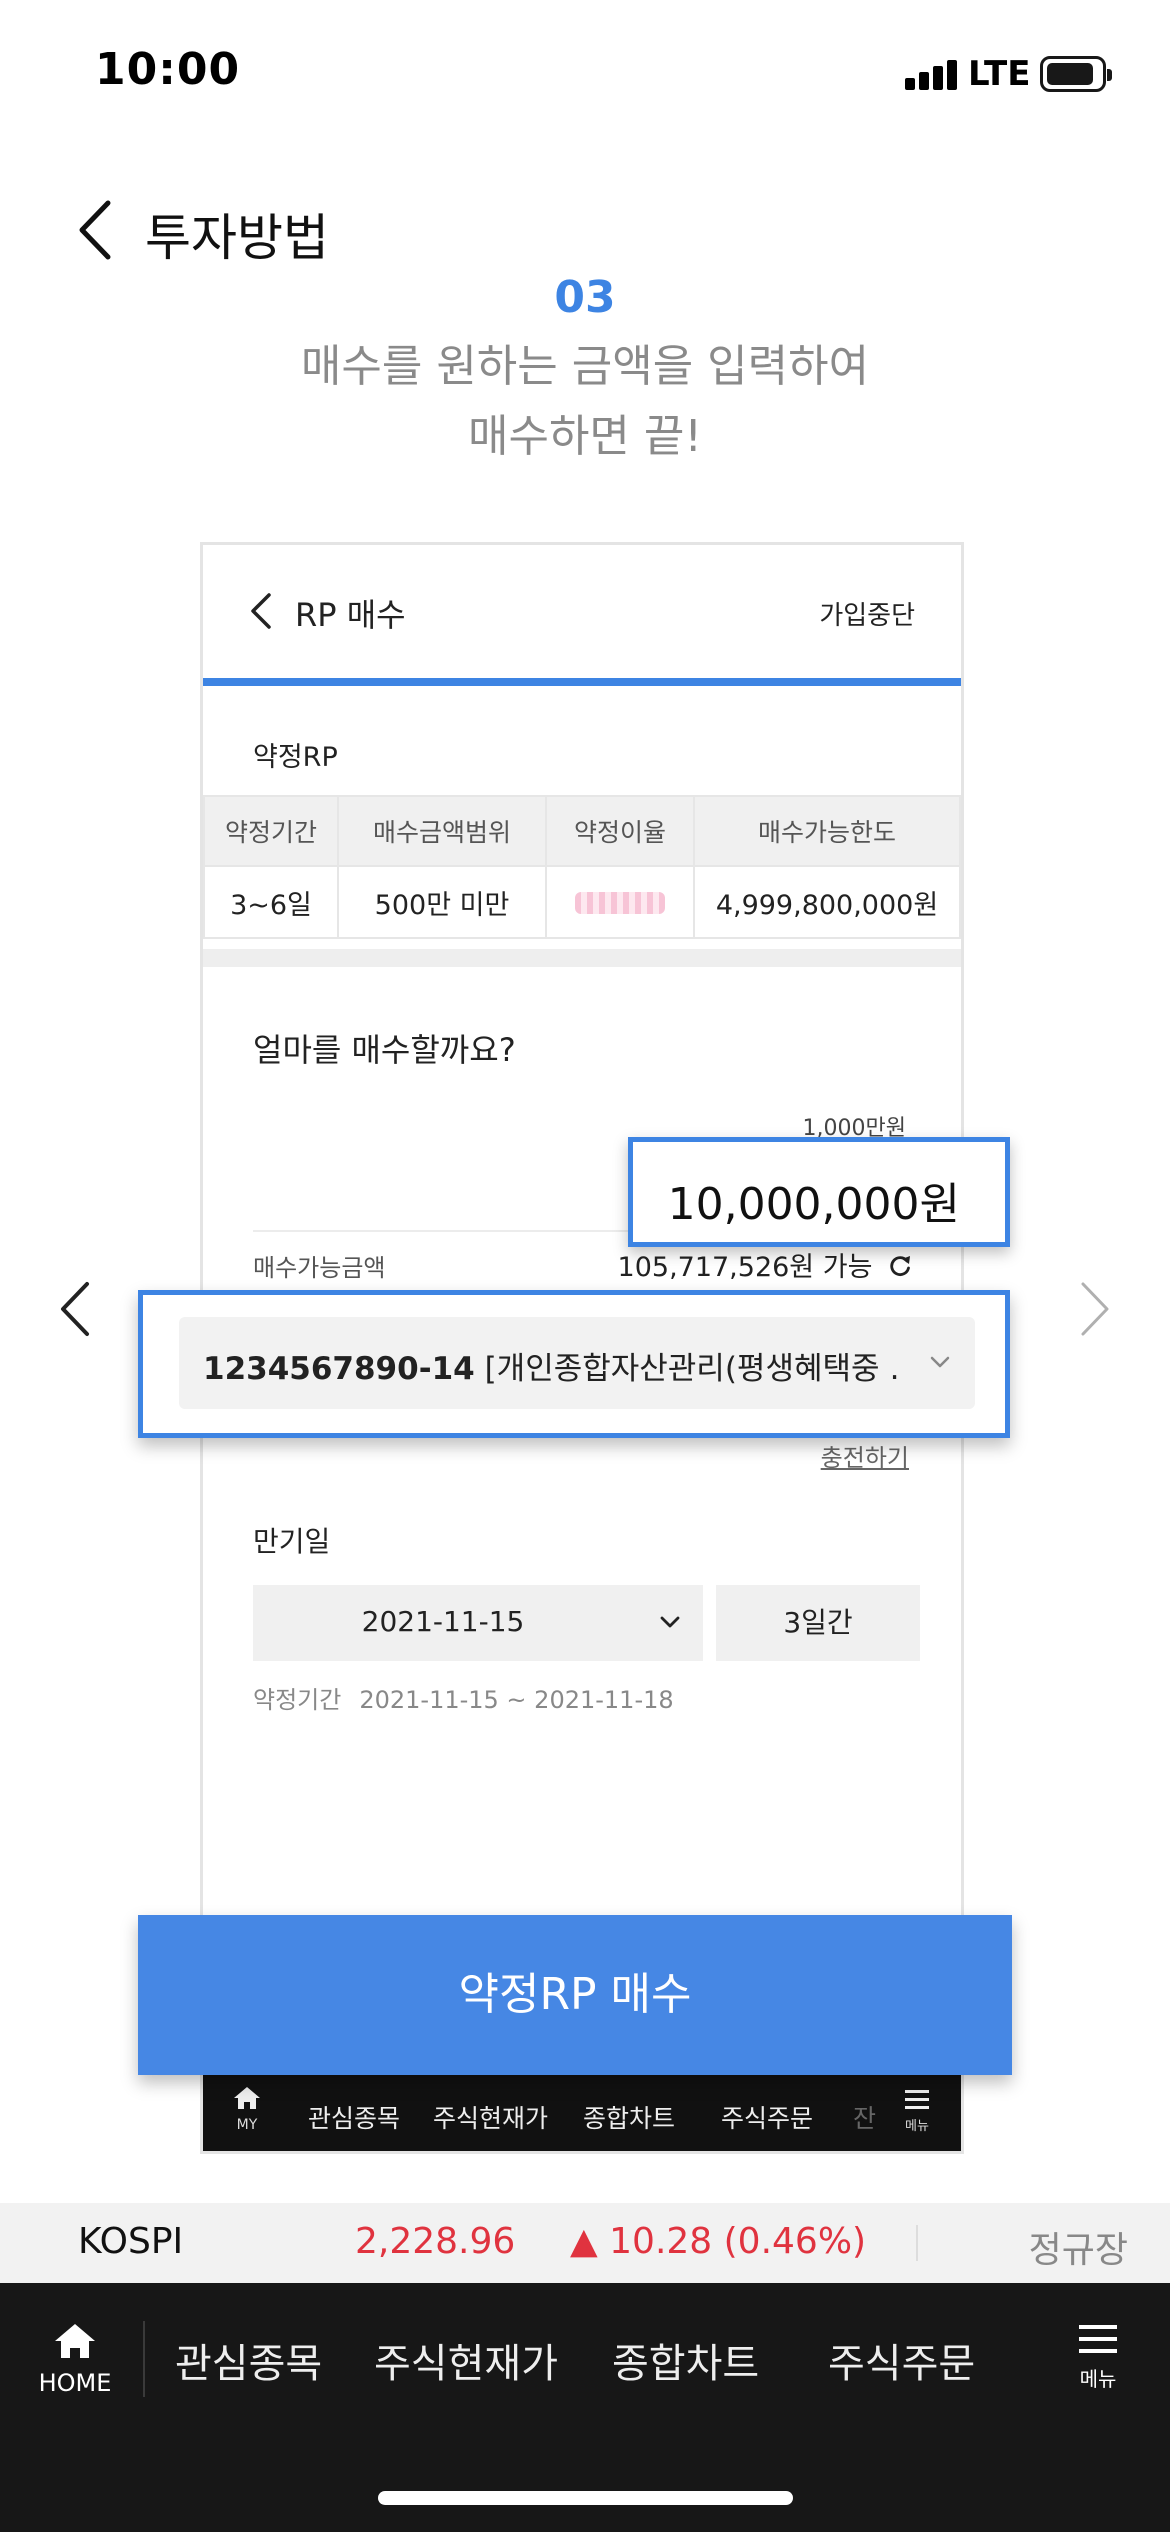 The image size is (1170, 2532). What do you see at coordinates (384, 1050) in the screenshot?
I see `amount-question: 얼마를 매수할까요?` at bounding box center [384, 1050].